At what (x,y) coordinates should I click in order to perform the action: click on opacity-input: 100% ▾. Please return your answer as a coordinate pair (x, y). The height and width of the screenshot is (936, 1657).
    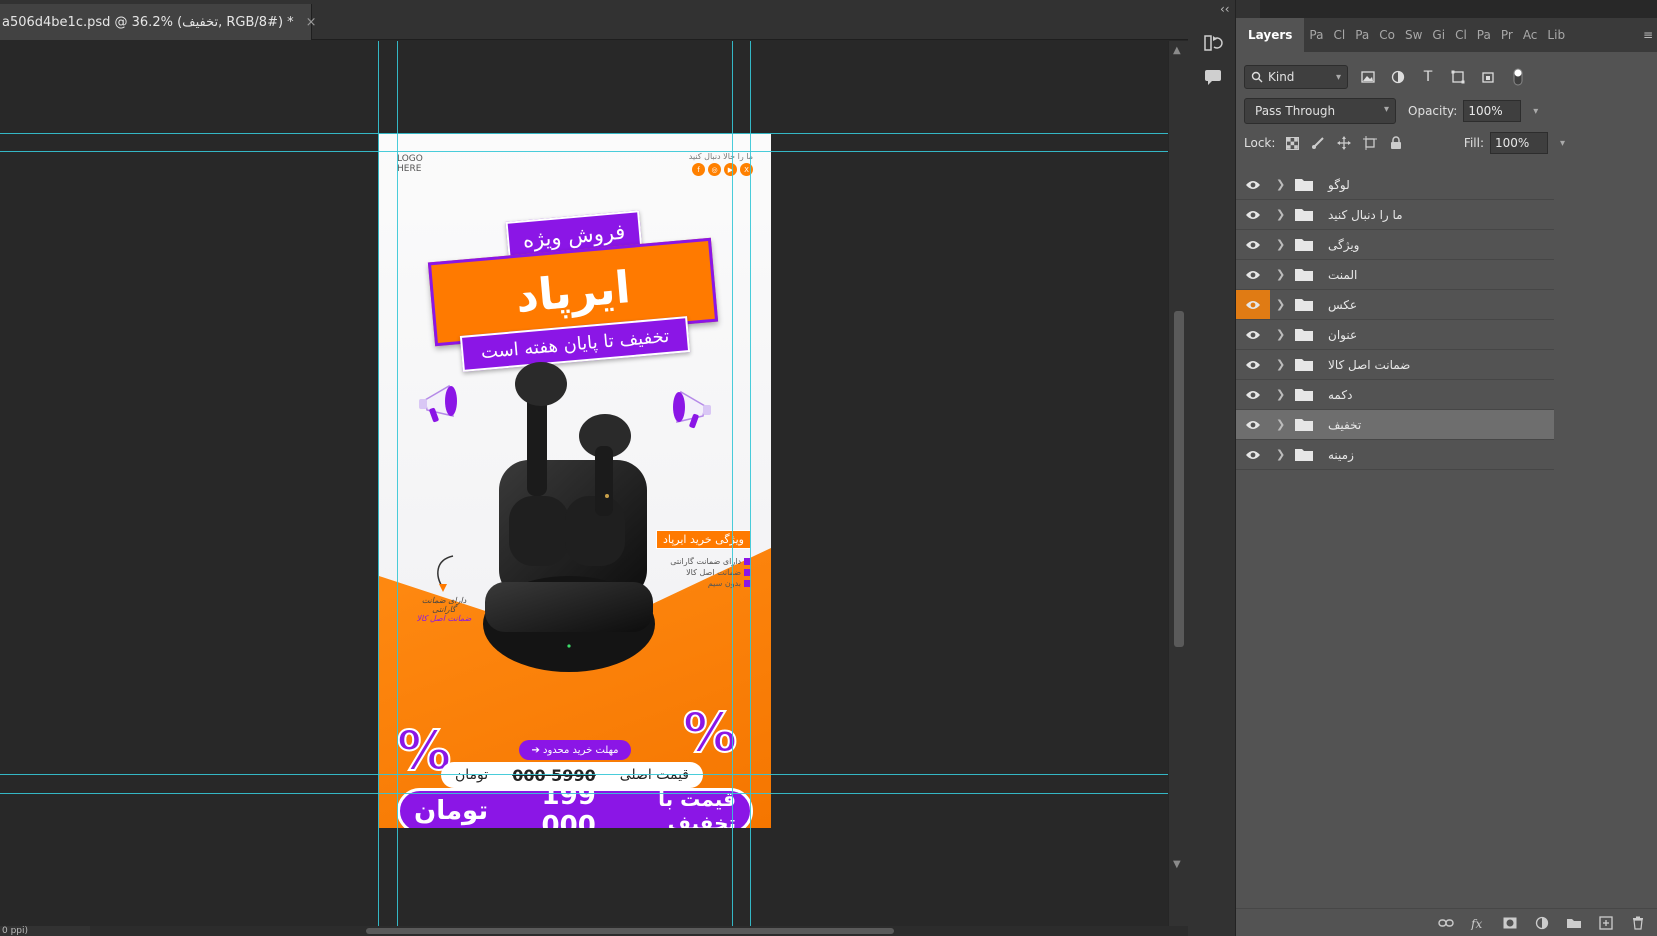
    Looking at the image, I should click on (1500, 111).